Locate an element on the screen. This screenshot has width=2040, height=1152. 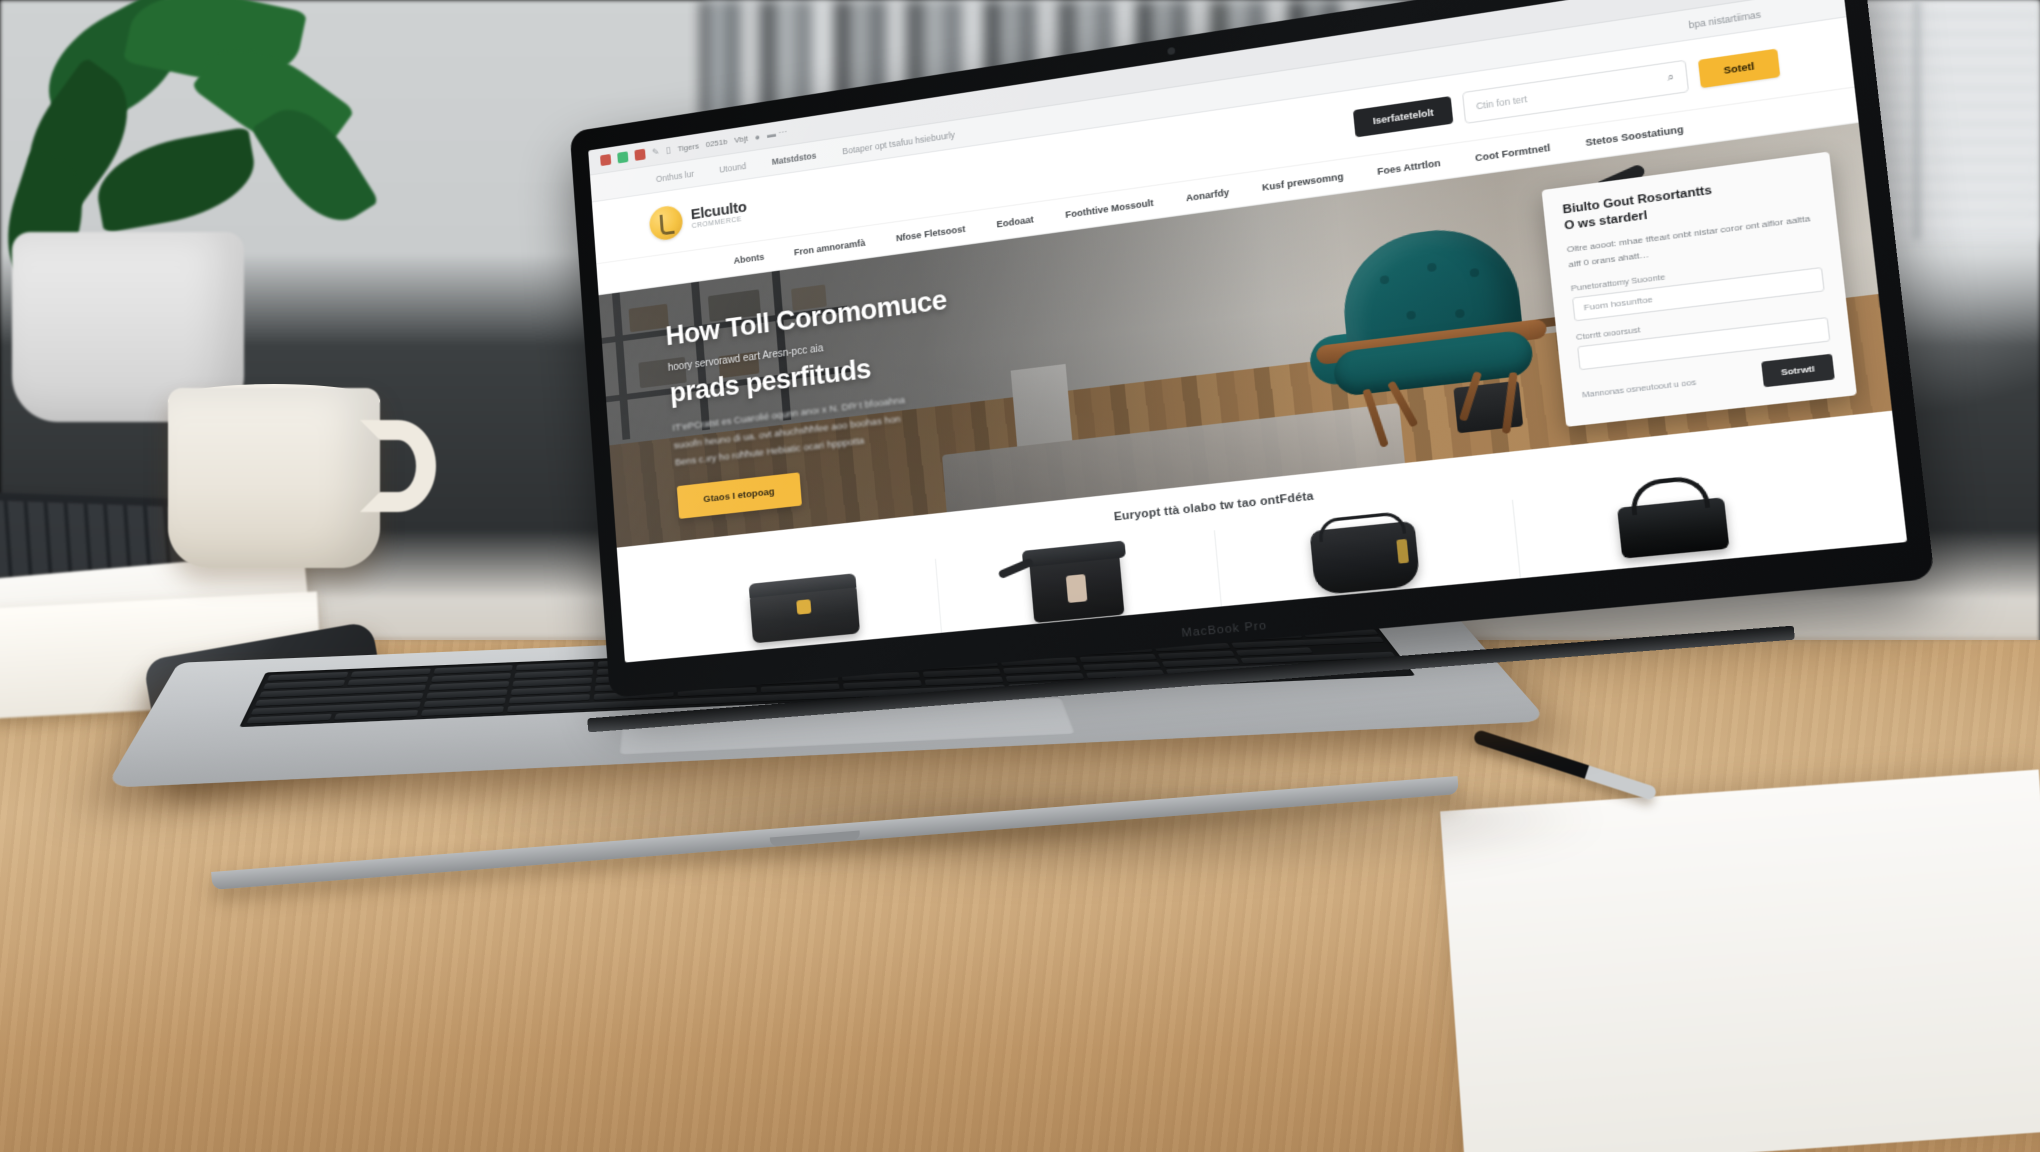
nav-item-6: Kusf prewsomng is located at coordinates (1302, 182).